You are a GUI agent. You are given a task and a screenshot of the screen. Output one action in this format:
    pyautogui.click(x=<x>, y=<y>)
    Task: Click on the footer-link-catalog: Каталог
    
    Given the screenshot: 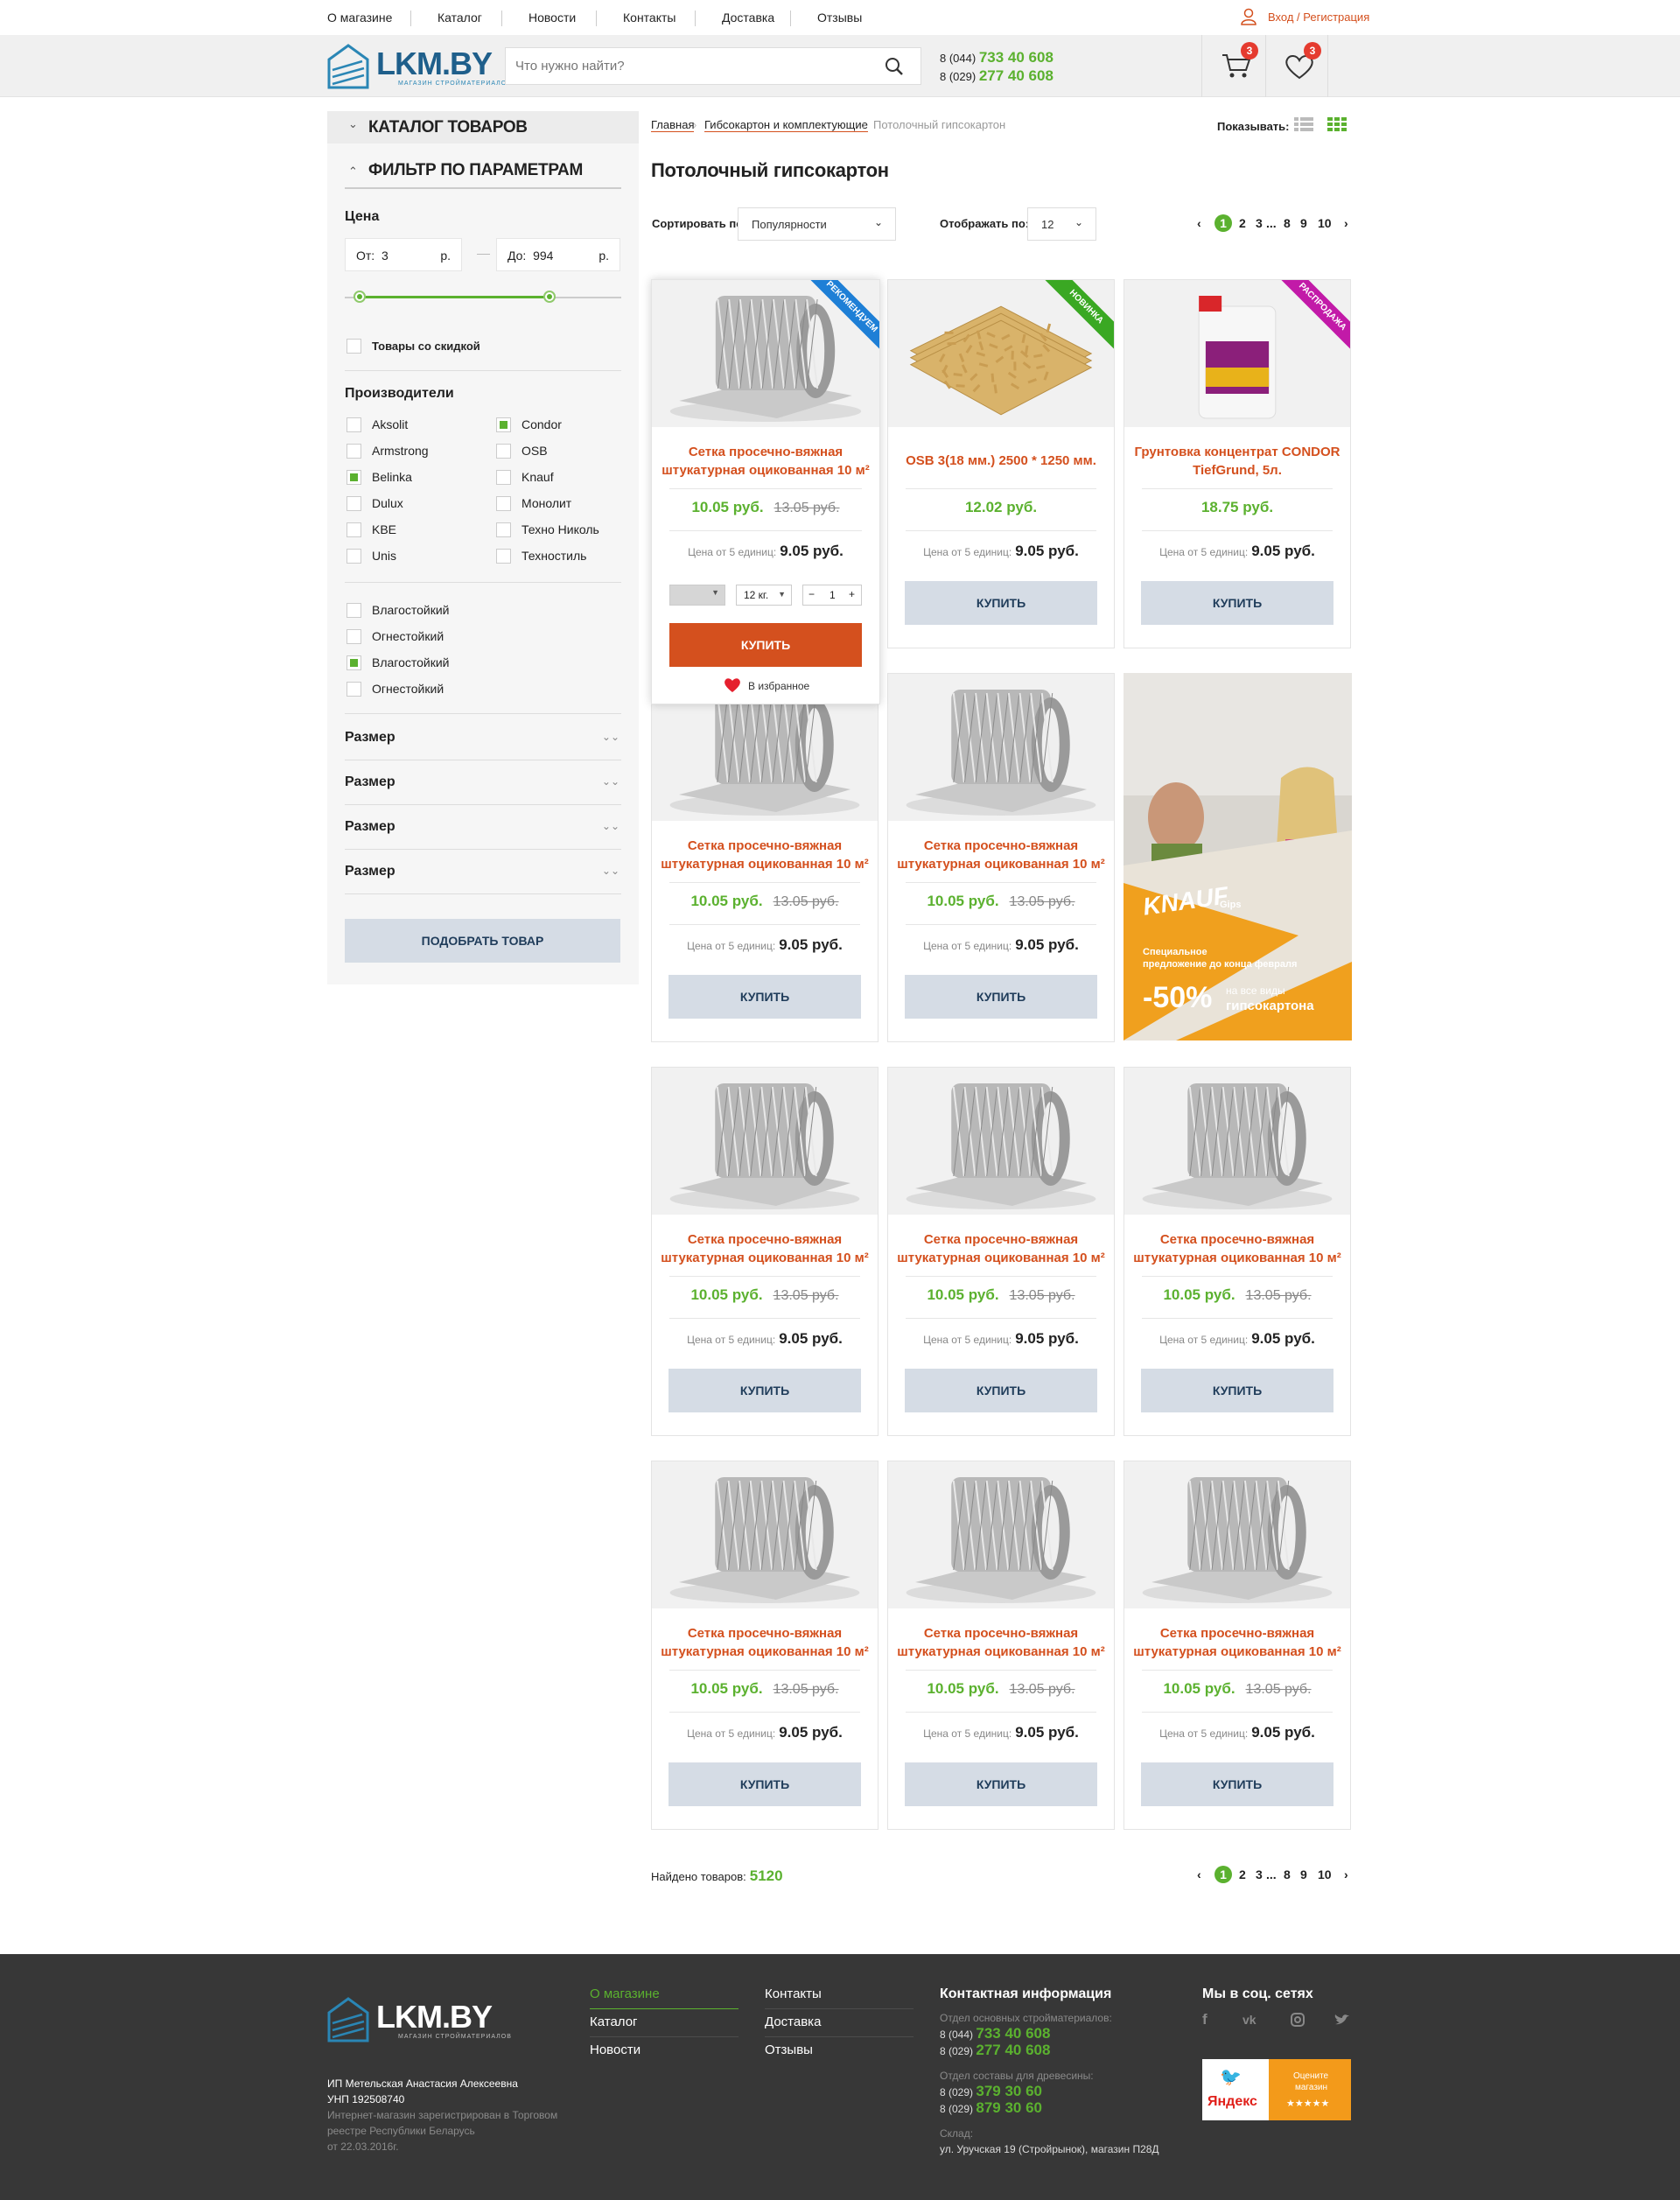 What is the action you would take?
    pyautogui.click(x=614, y=2021)
    